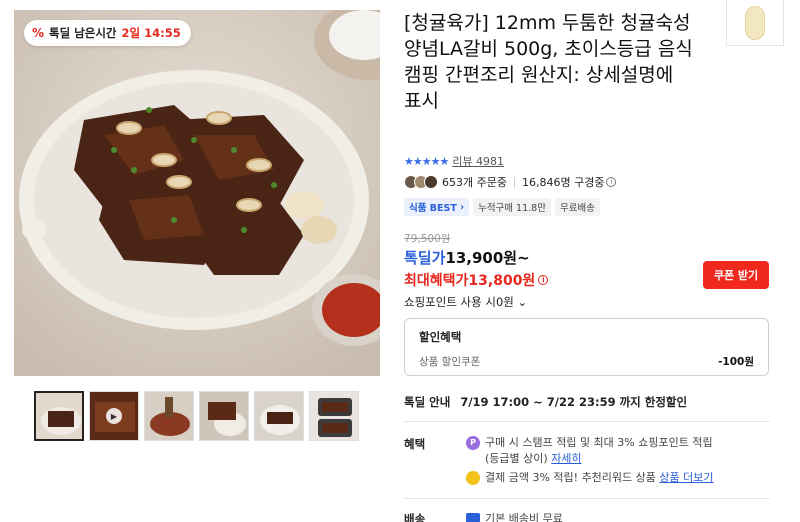  What do you see at coordinates (473, 517) in the screenshot?
I see `truck-icon` at bounding box center [473, 517].